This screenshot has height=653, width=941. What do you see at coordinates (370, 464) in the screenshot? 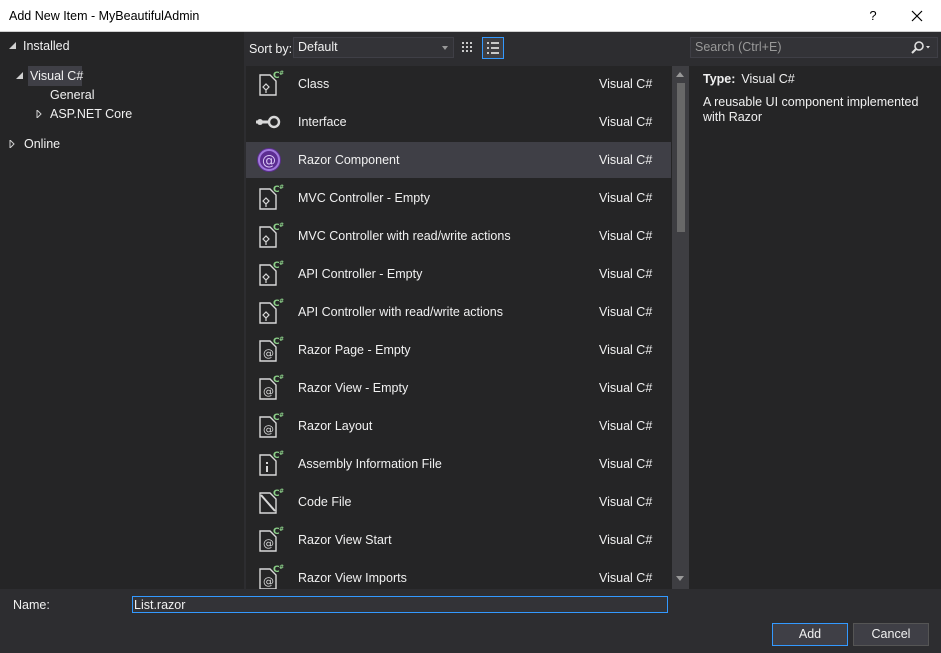
I see `list-item-name: Assembly Information File` at bounding box center [370, 464].